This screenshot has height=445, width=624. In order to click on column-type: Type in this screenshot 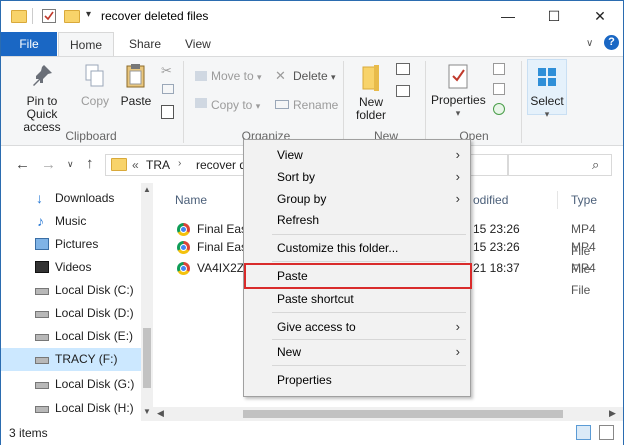, I will do `click(584, 200)`.